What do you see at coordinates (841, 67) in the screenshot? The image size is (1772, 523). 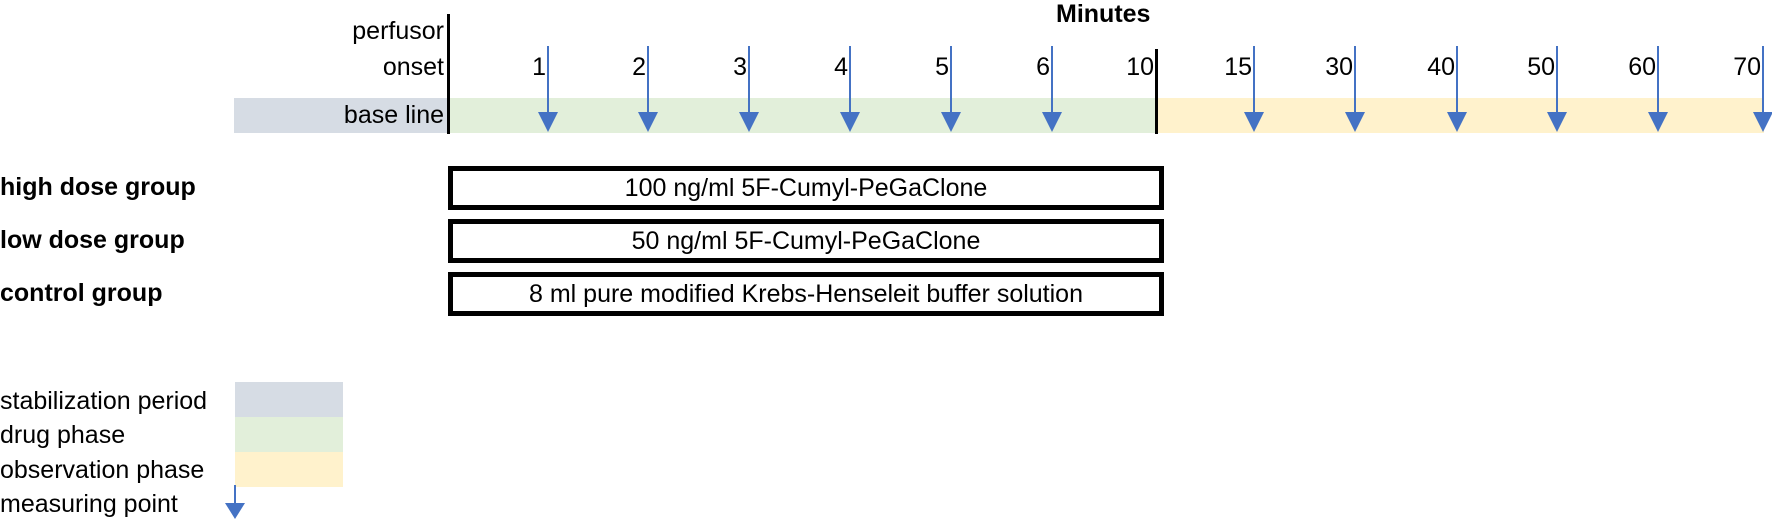 I see `tick-label-4: 4` at bounding box center [841, 67].